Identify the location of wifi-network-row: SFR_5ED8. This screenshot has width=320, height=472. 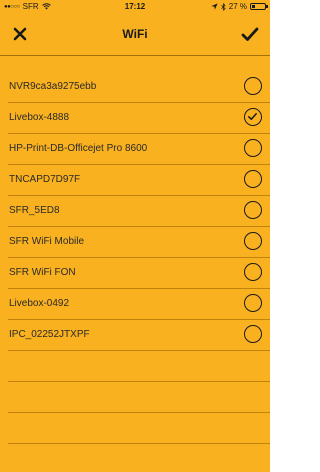
(139, 211).